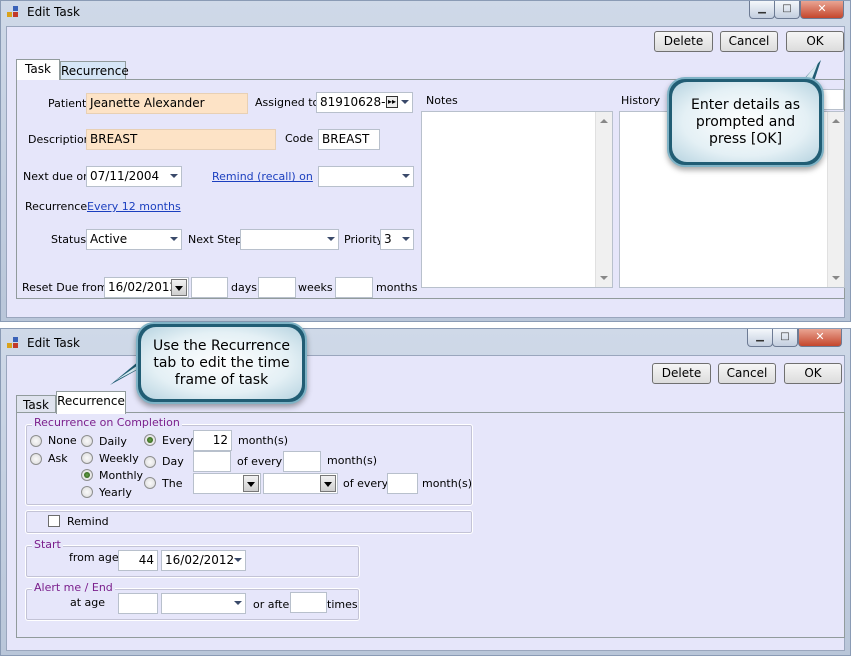 Image resolution: width=851 pixels, height=656 pixels. Describe the element at coordinates (134, 176) in the screenshot. I see `next-due-date-picker: 07/11/2004` at that location.